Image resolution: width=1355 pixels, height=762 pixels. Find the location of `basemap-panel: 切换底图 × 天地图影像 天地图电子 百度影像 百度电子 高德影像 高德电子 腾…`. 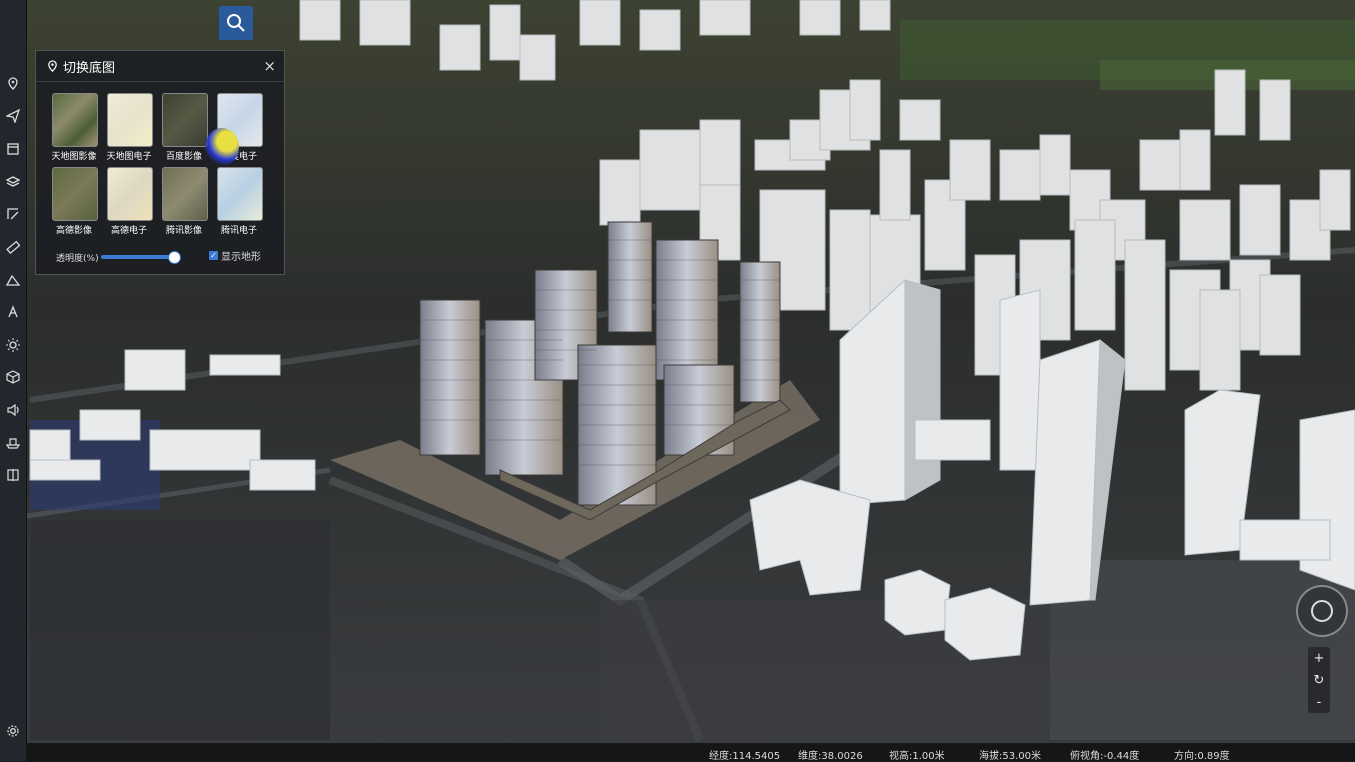

basemap-panel: 切换底图 × 天地图影像 天地图电子 百度影像 百度电子 高德影像 高德电子 腾… is located at coordinates (160, 162).